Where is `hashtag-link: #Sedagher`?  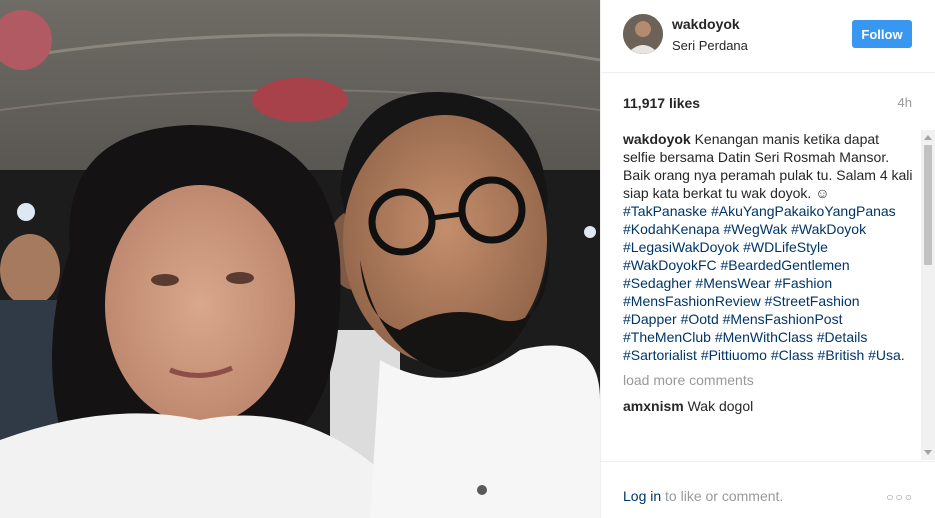 hashtag-link: #Sedagher is located at coordinates (657, 283).